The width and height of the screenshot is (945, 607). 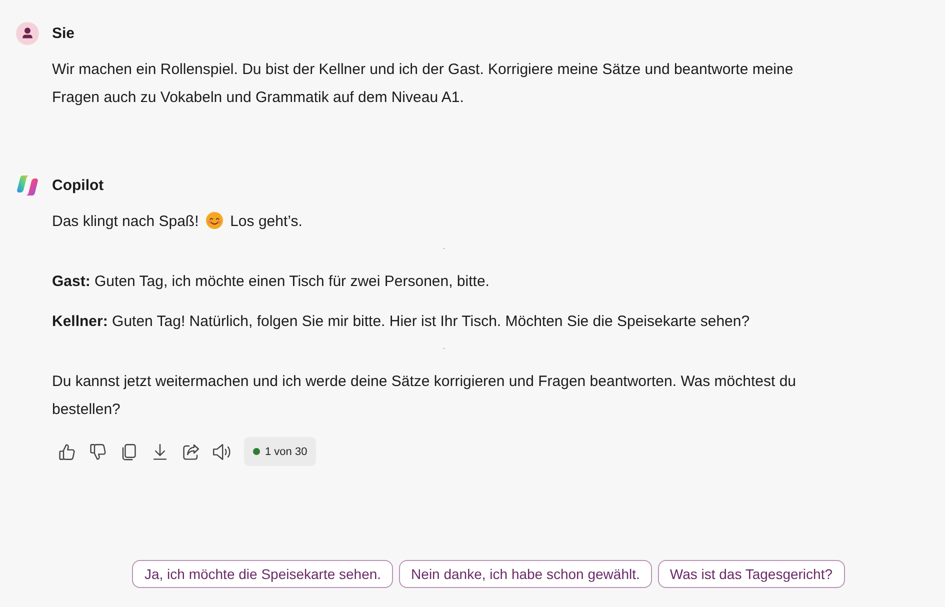 I want to click on user-avatar-icon, so click(x=27, y=33).